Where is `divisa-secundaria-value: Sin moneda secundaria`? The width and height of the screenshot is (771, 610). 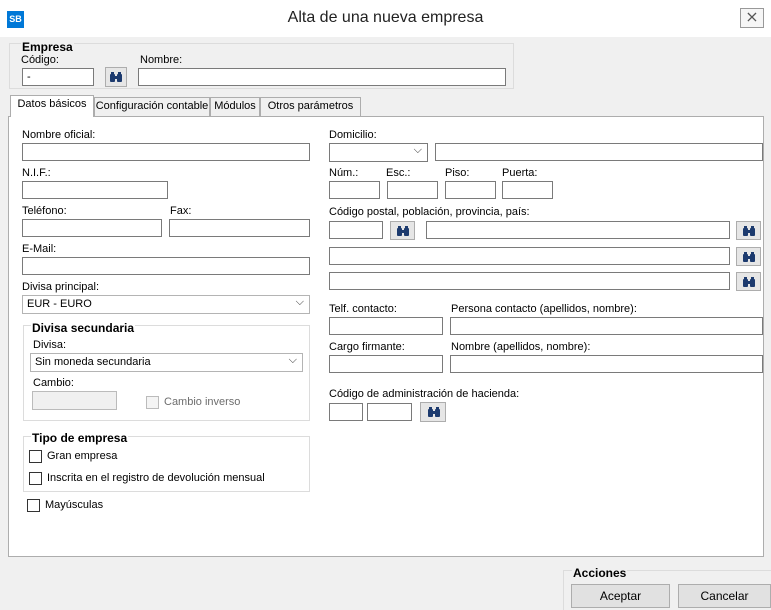
divisa-secundaria-value: Sin moneda secundaria is located at coordinates (93, 362).